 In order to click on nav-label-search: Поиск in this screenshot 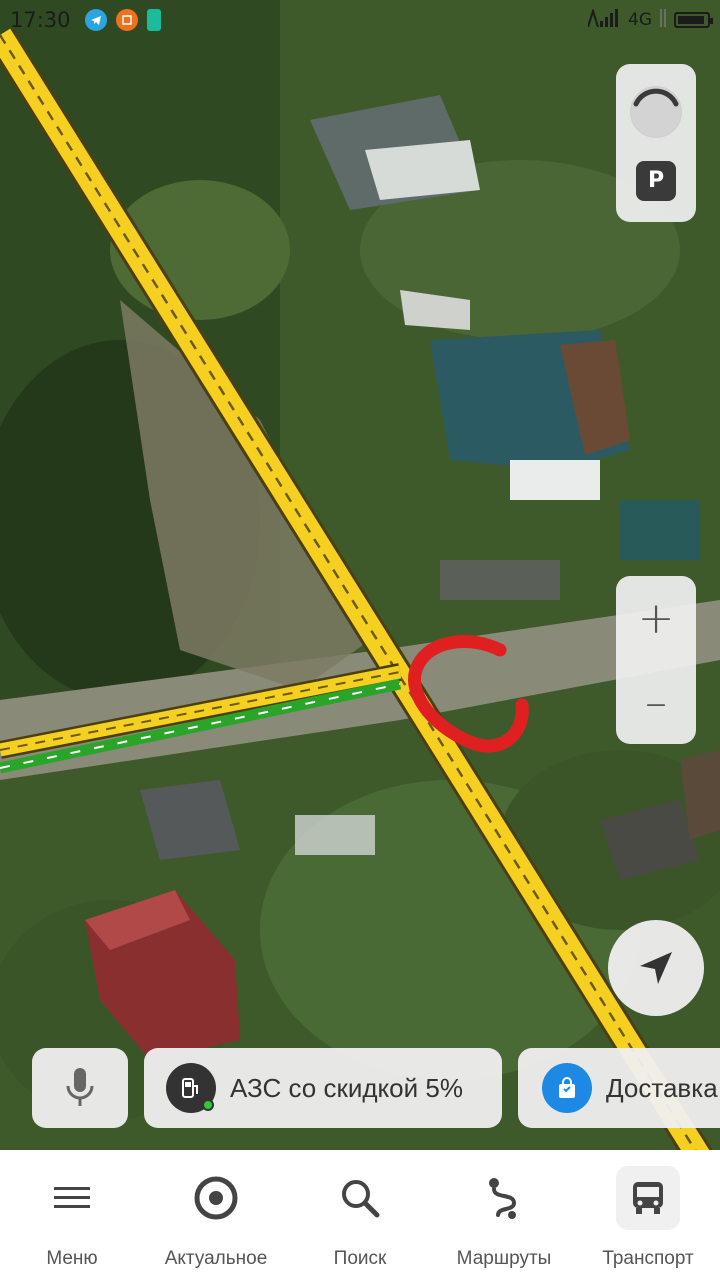, I will do `click(360, 1258)`.